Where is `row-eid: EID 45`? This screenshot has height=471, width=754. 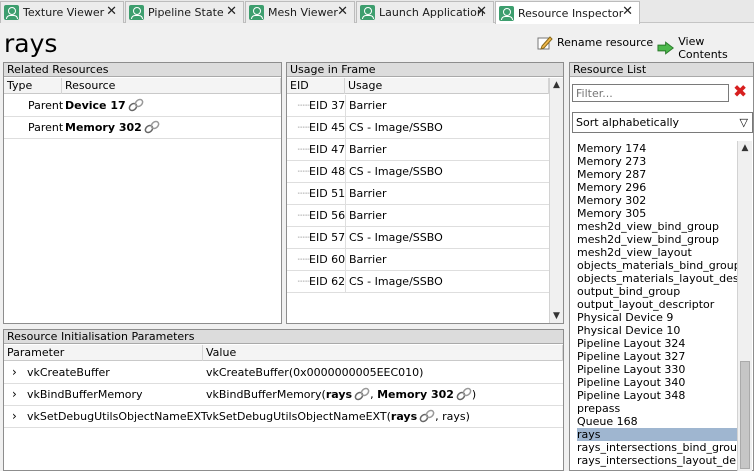
row-eid: EID 45 is located at coordinates (327, 127).